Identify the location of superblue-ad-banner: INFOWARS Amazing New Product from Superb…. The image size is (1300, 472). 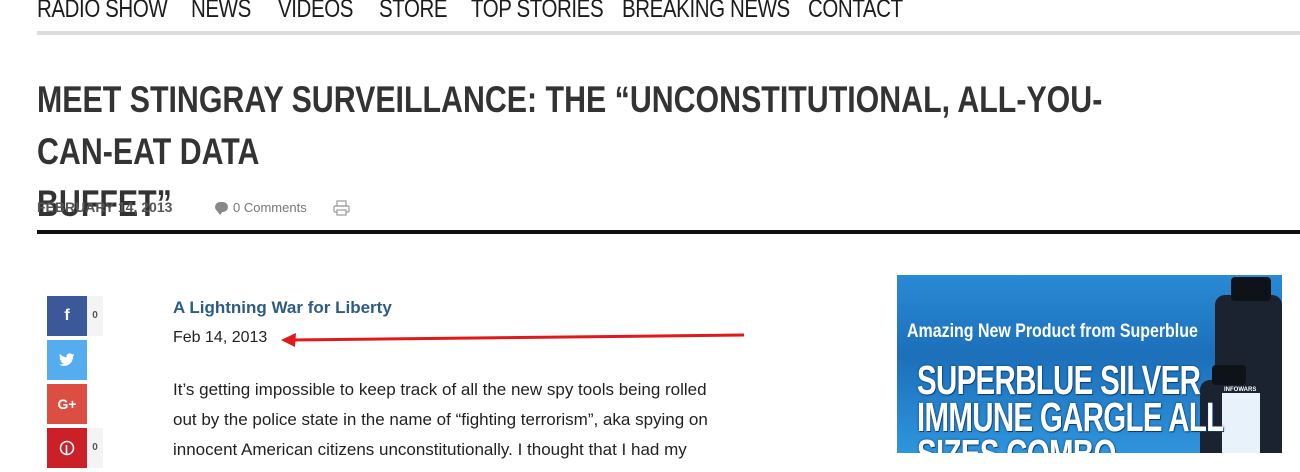
(1089, 364).